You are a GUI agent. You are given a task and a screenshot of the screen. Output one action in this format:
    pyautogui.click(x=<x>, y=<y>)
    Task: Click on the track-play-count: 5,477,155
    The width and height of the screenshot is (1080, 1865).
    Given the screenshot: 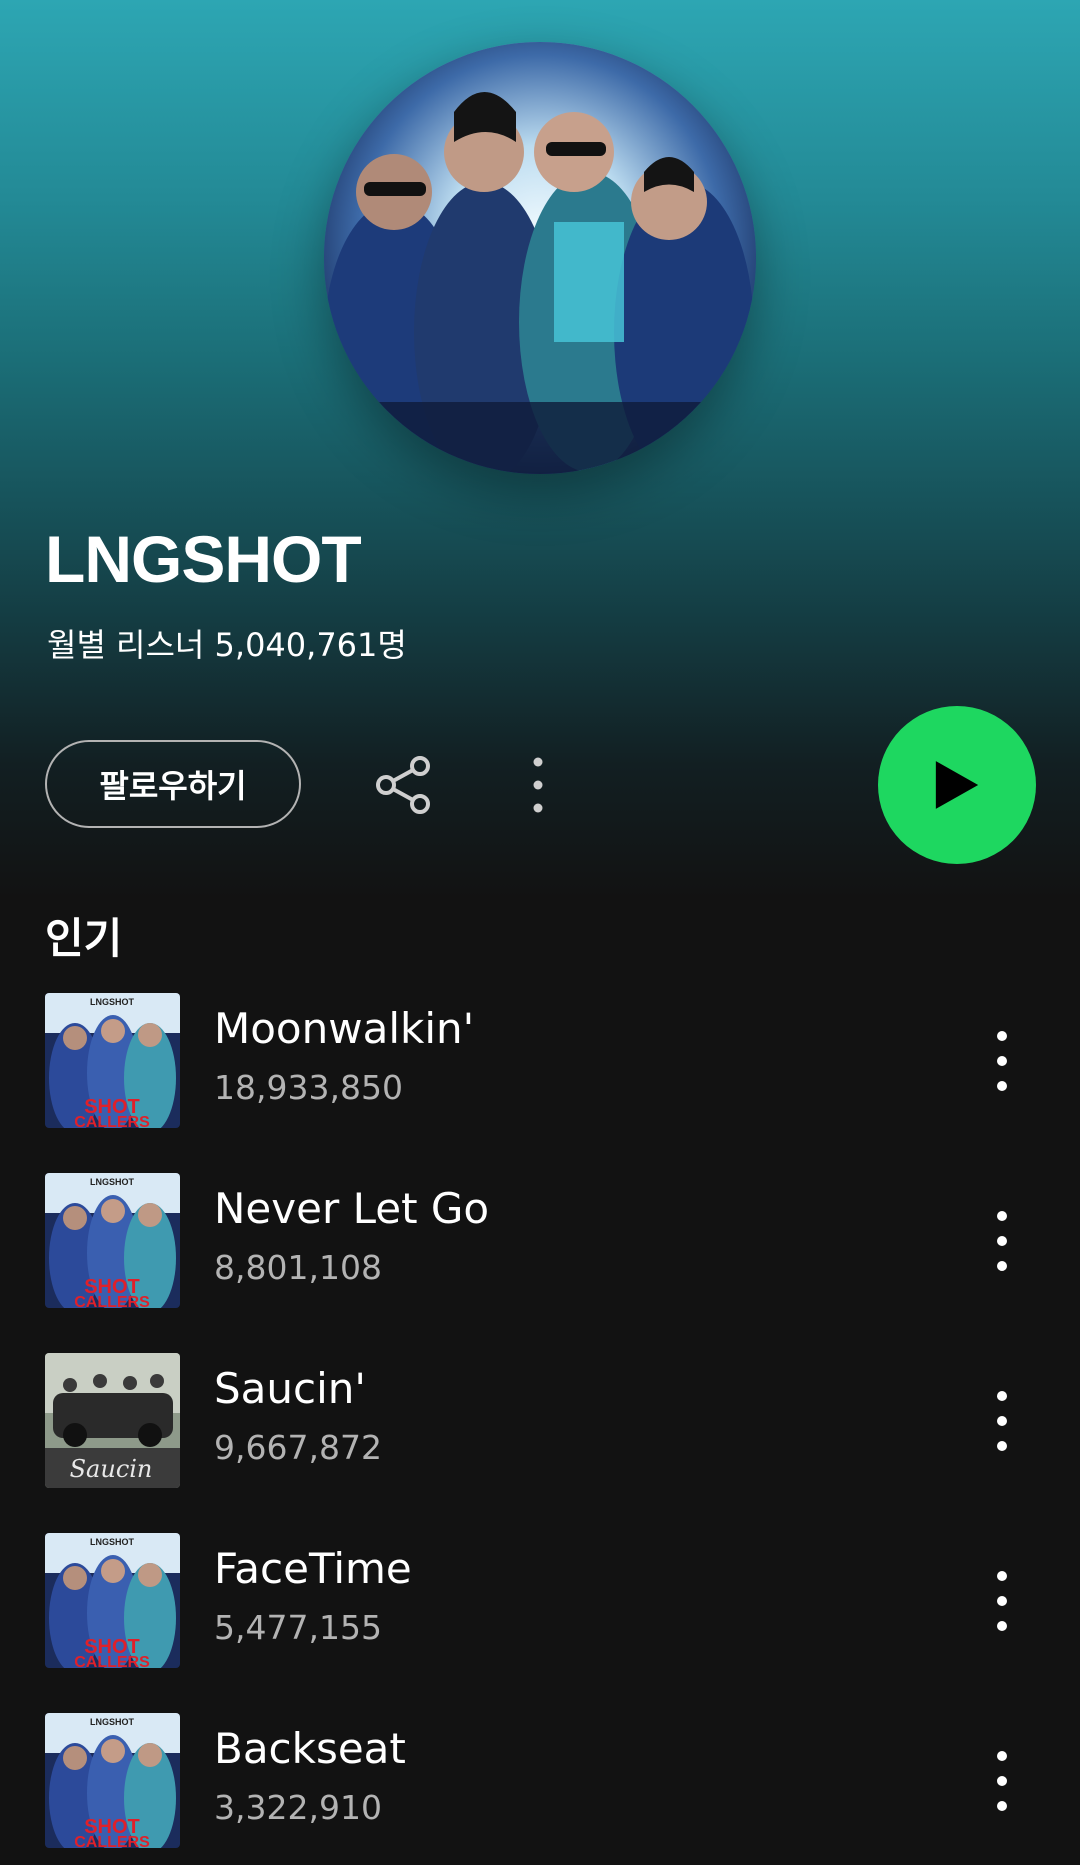 What is the action you would take?
    pyautogui.click(x=298, y=1627)
    